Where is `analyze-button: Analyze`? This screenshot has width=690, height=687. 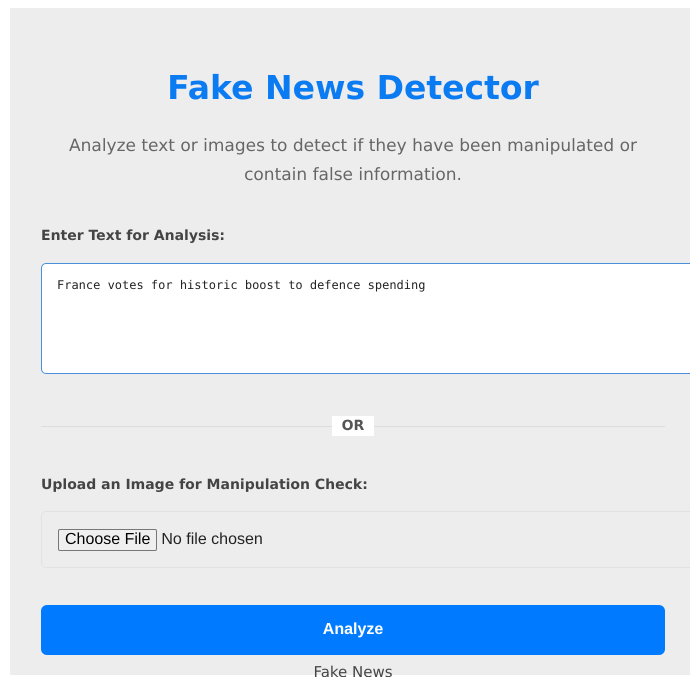
analyze-button: Analyze is located at coordinates (353, 630).